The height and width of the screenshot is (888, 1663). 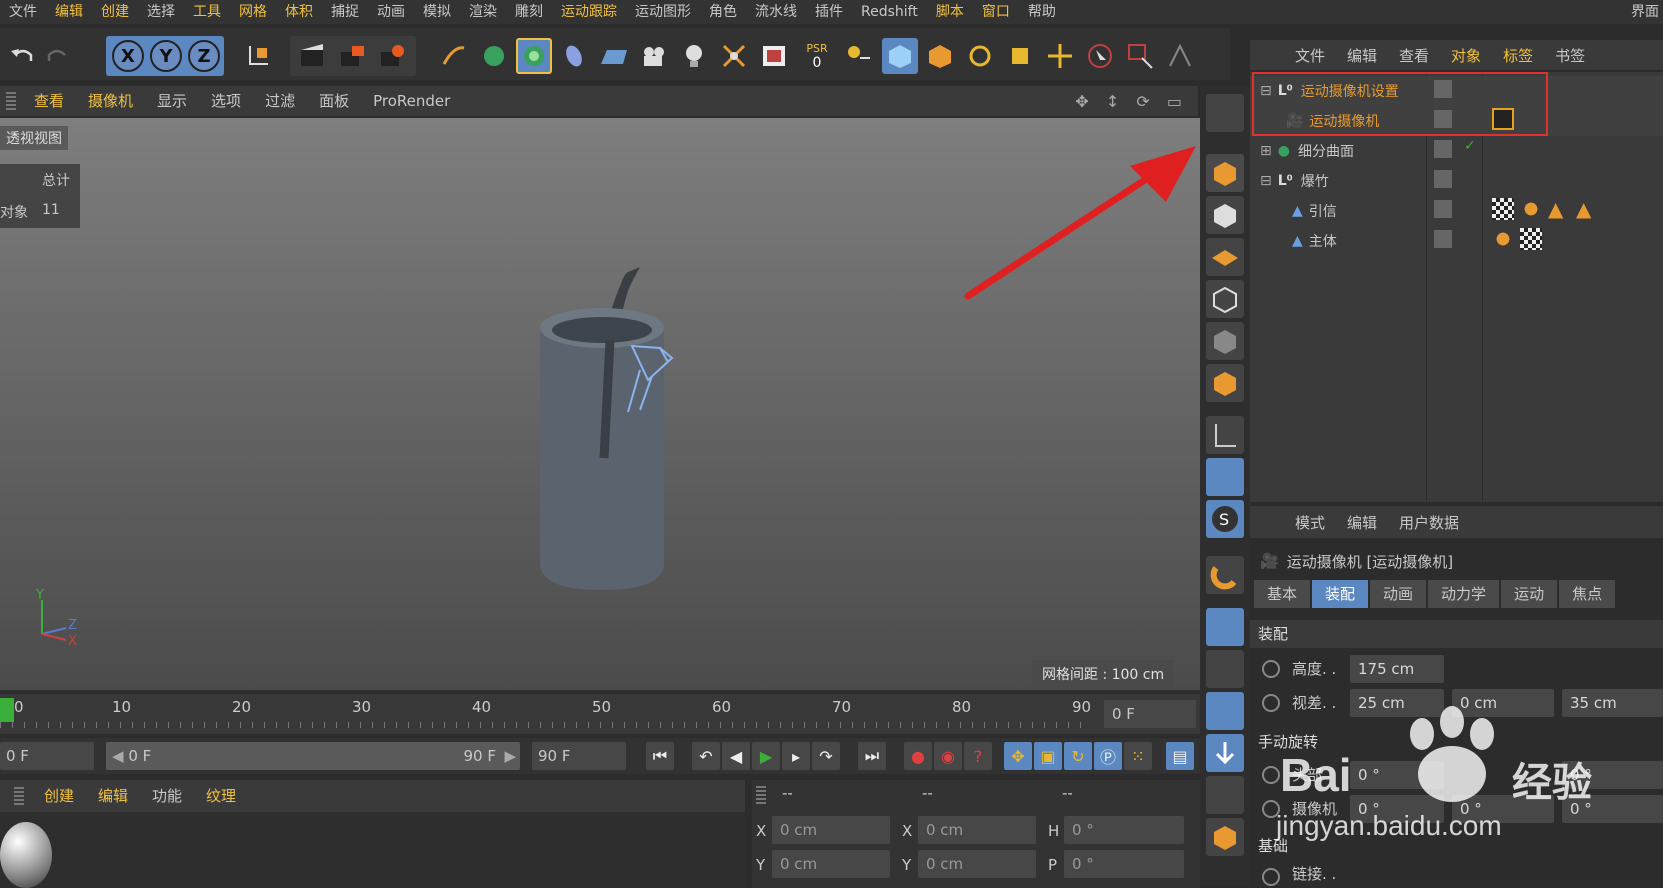 What do you see at coordinates (1131, 101) in the screenshot?
I see `viewport-nav-icons: ✥ ↕ ⟳ ▭` at bounding box center [1131, 101].